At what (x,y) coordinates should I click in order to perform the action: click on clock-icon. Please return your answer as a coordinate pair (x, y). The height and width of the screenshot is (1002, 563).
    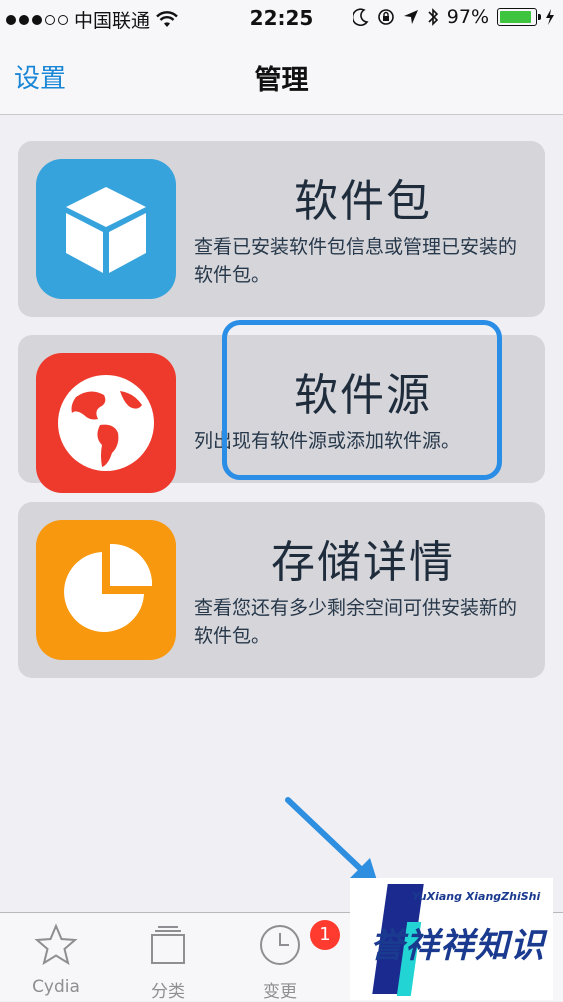
    Looking at the image, I should click on (280, 945).